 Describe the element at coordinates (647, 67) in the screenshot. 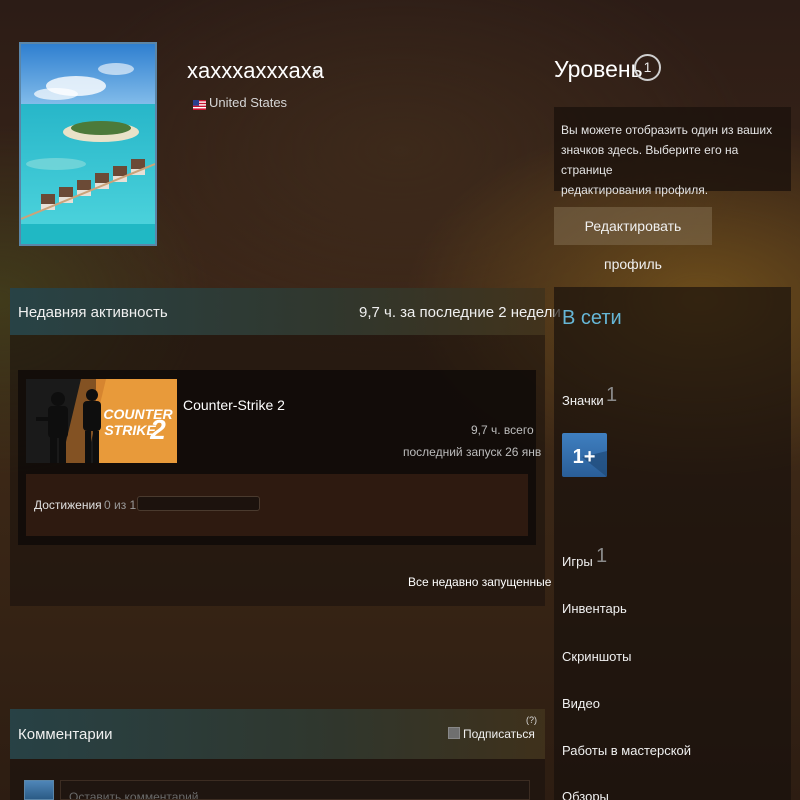

I see `level-badge: 1` at that location.